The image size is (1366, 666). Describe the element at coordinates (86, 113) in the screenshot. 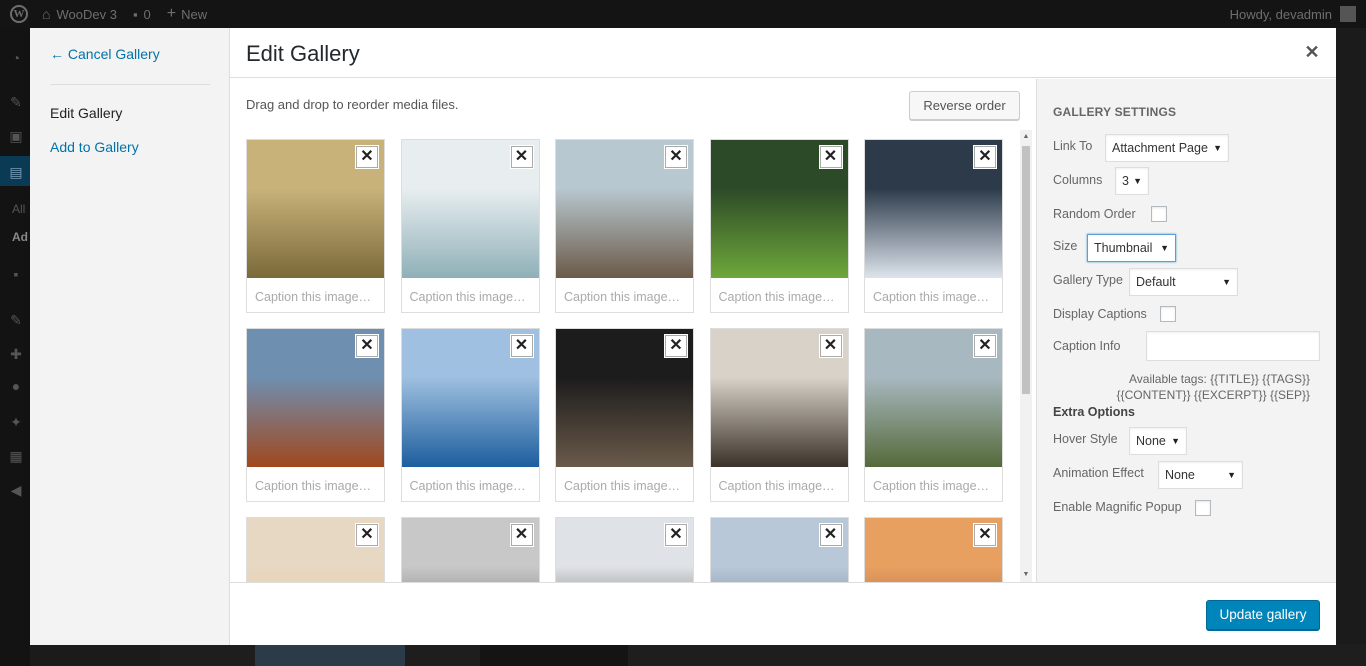

I see `menu-item-edit-gallery: Edit Gallery` at that location.